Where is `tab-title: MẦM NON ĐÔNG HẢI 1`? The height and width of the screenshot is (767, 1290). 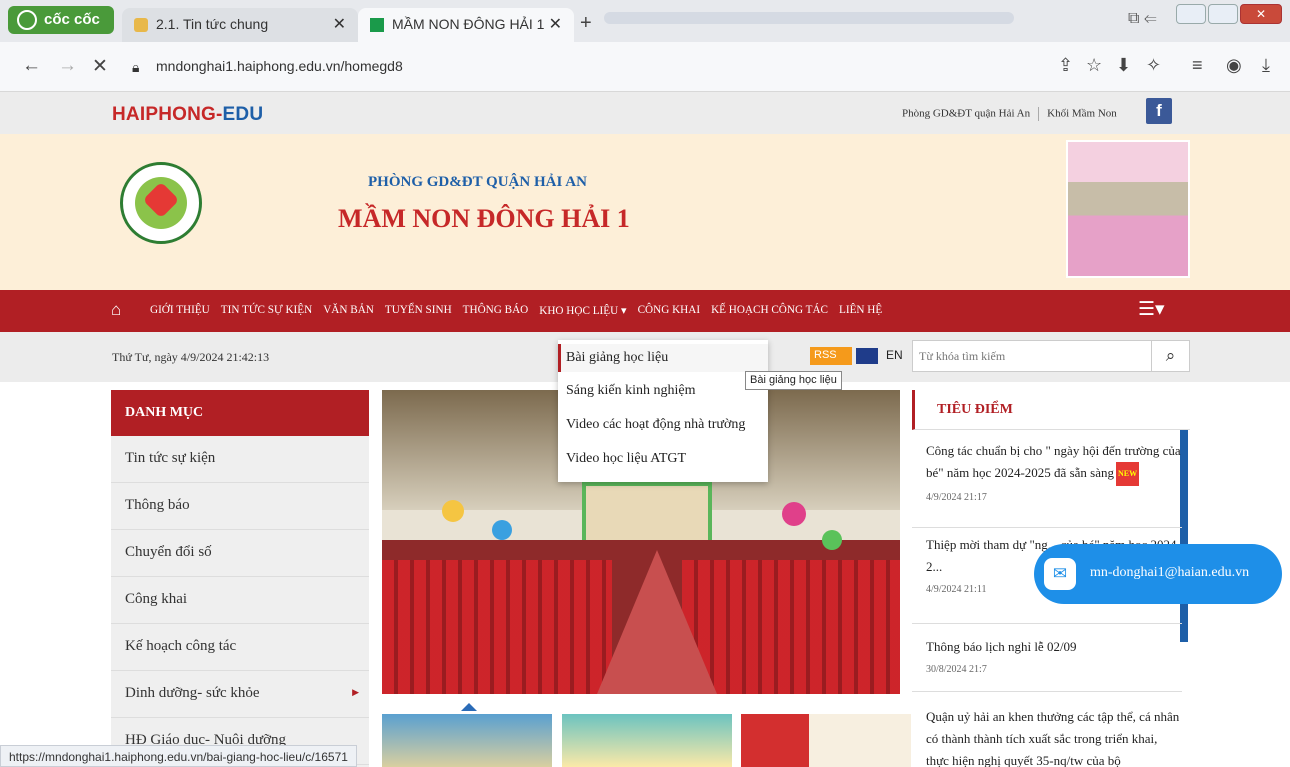
tab-title: MẦM NON ĐÔNG HẢI 1 is located at coordinates (468, 24).